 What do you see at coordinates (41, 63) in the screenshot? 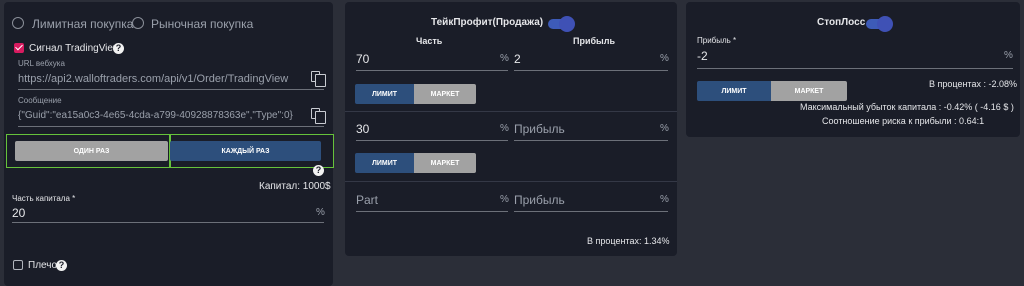
I see `webhook-url-label: URL вебхука` at bounding box center [41, 63].